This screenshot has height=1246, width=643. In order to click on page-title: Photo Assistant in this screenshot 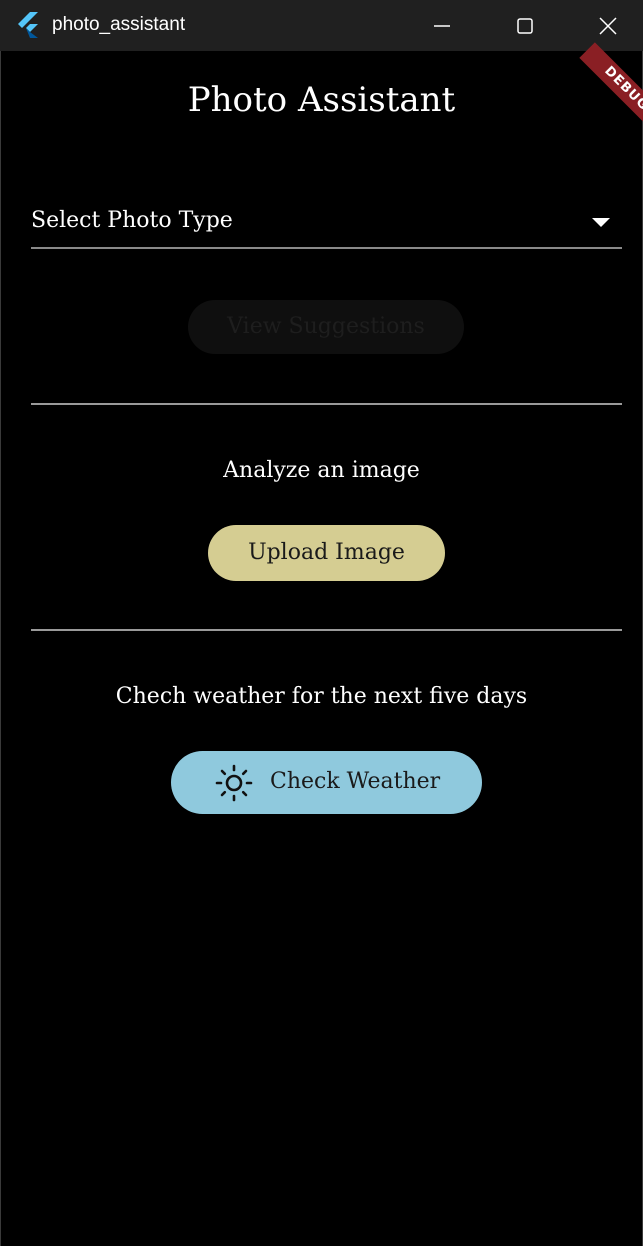, I will do `click(321, 100)`.